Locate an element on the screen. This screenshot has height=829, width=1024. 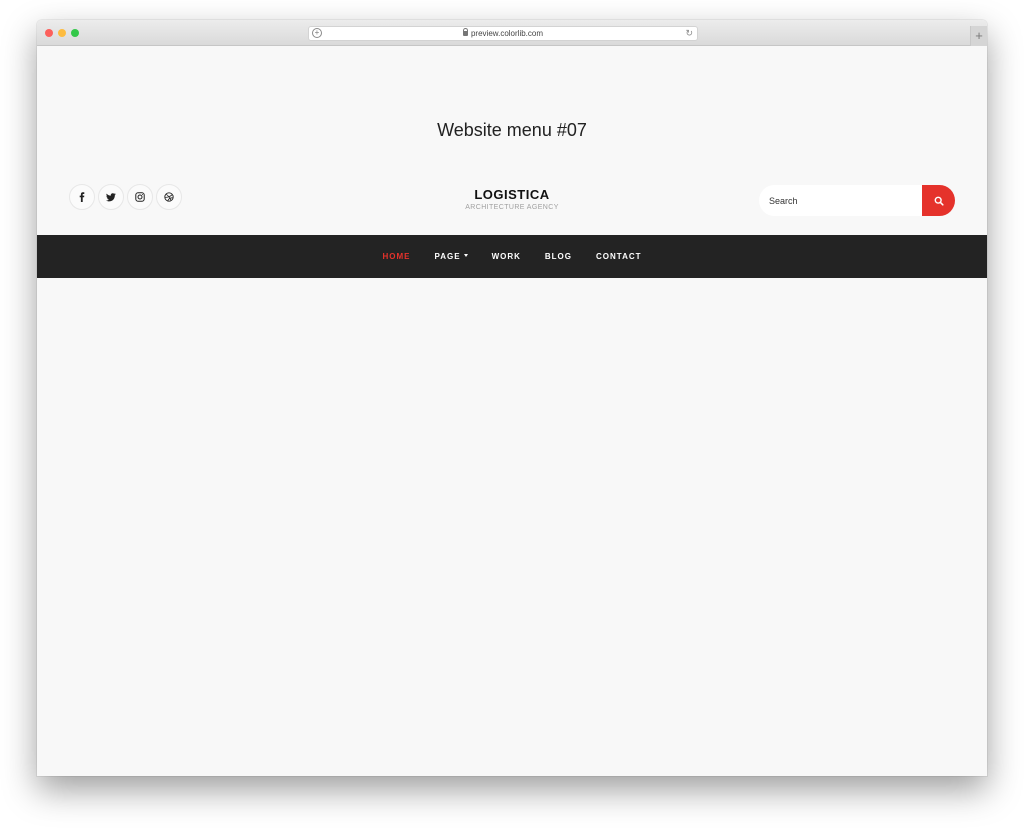
search-button is located at coordinates (938, 200).